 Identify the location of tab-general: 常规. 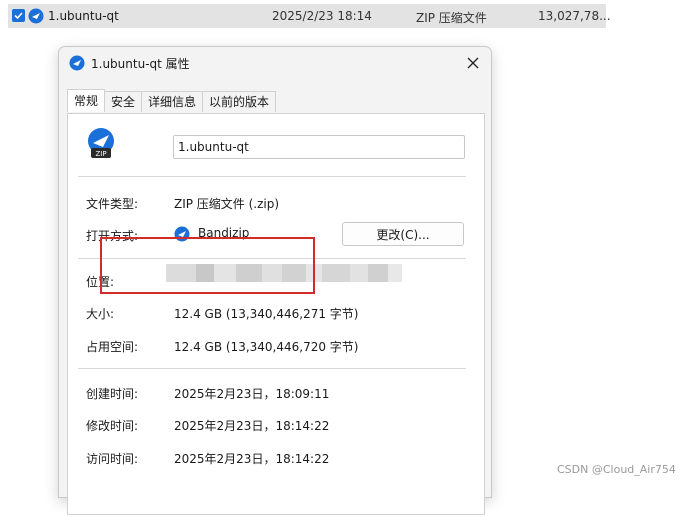
(86, 100).